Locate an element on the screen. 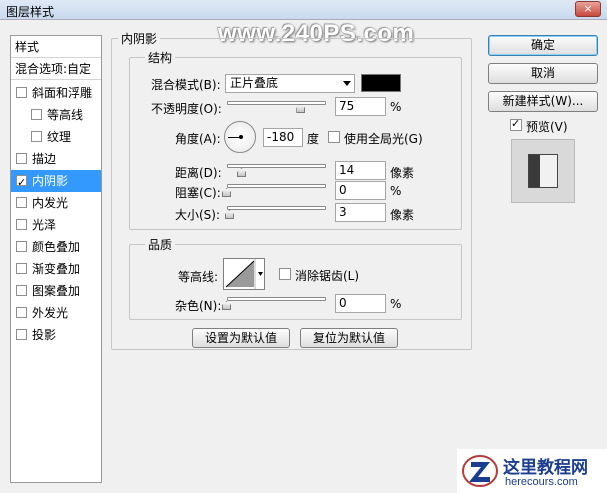 The height and width of the screenshot is (493, 607). size-slider-track is located at coordinates (276, 208).